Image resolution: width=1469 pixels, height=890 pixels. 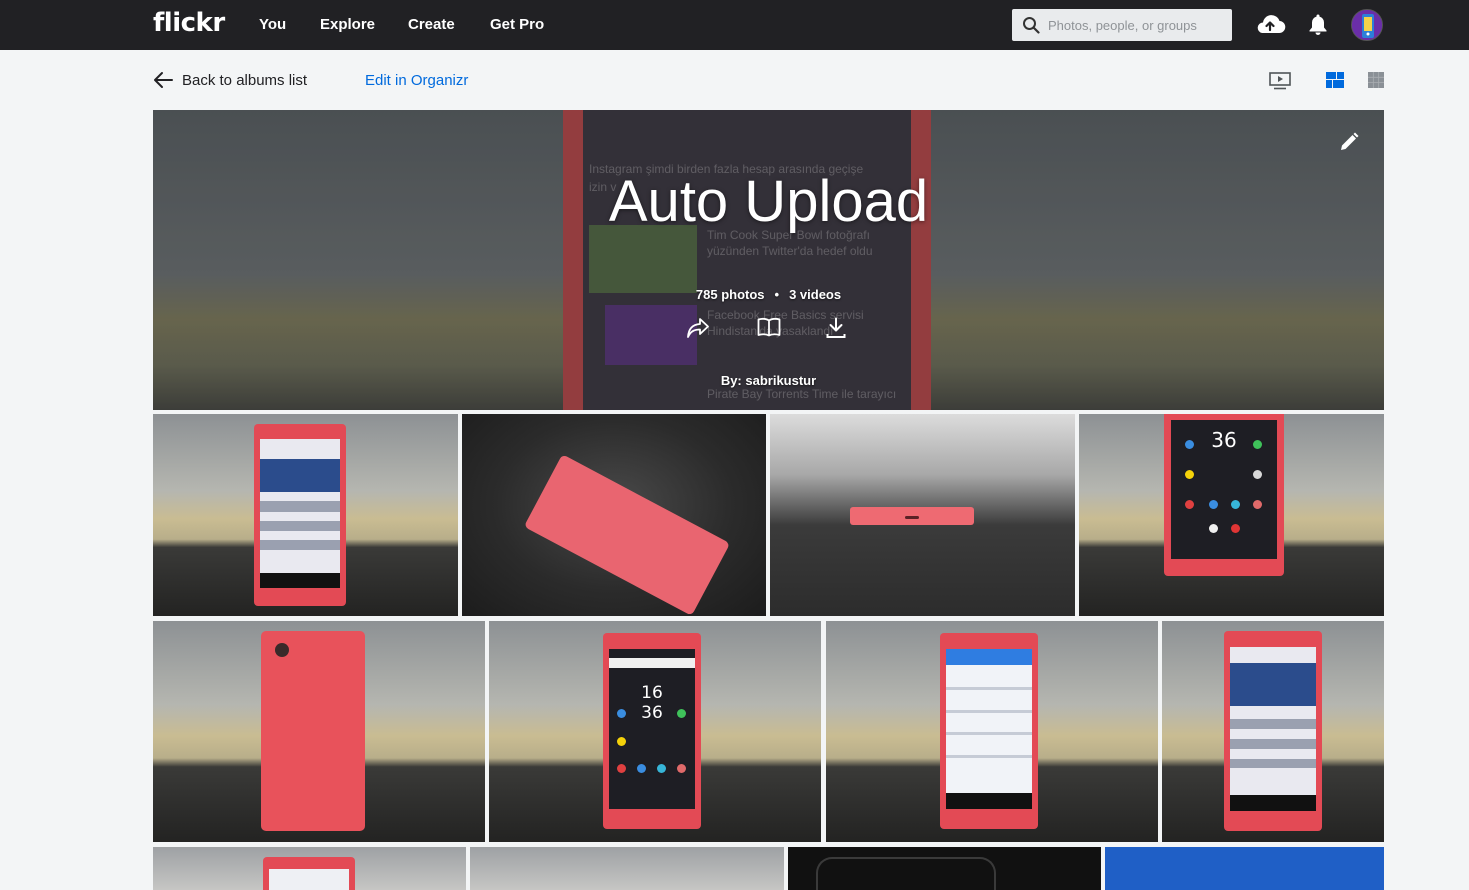 I want to click on user-avatar, so click(x=1367, y=25).